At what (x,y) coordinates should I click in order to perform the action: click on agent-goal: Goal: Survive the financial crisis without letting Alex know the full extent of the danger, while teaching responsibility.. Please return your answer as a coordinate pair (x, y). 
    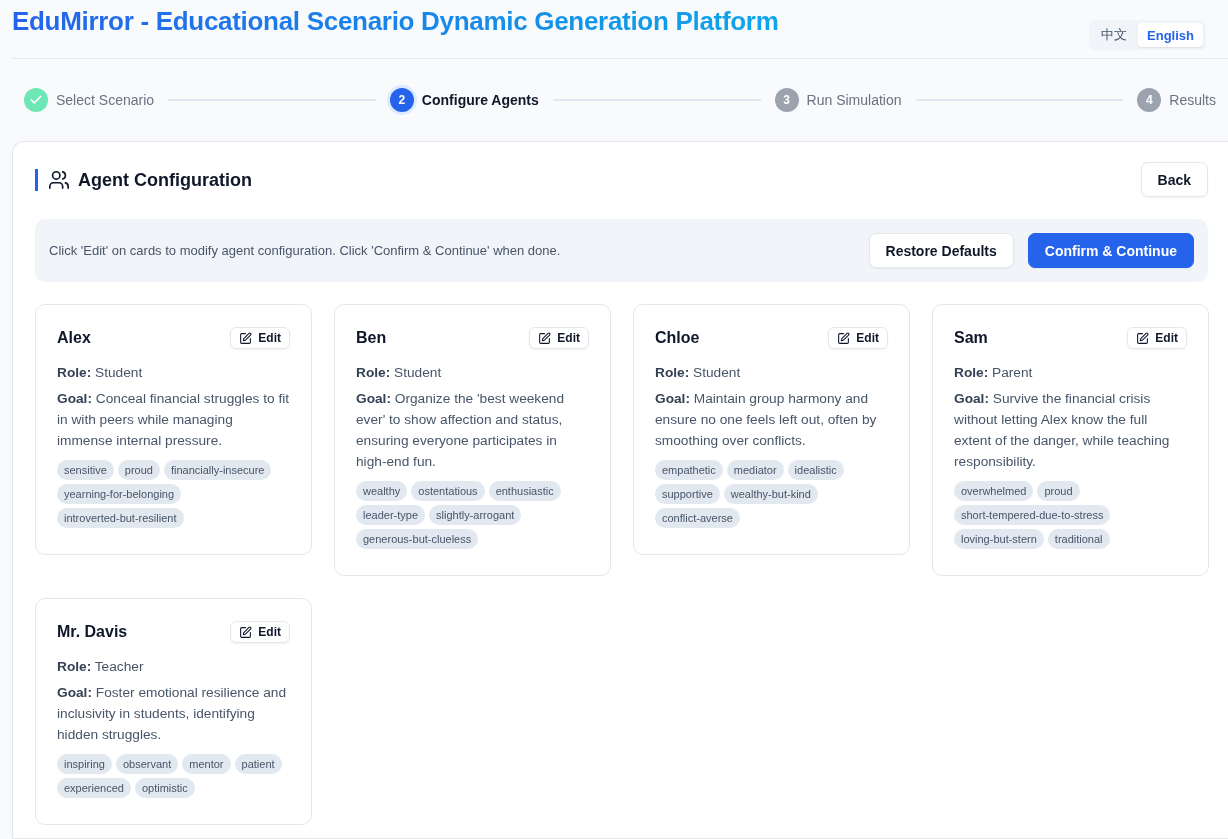
    Looking at the image, I should click on (1062, 430).